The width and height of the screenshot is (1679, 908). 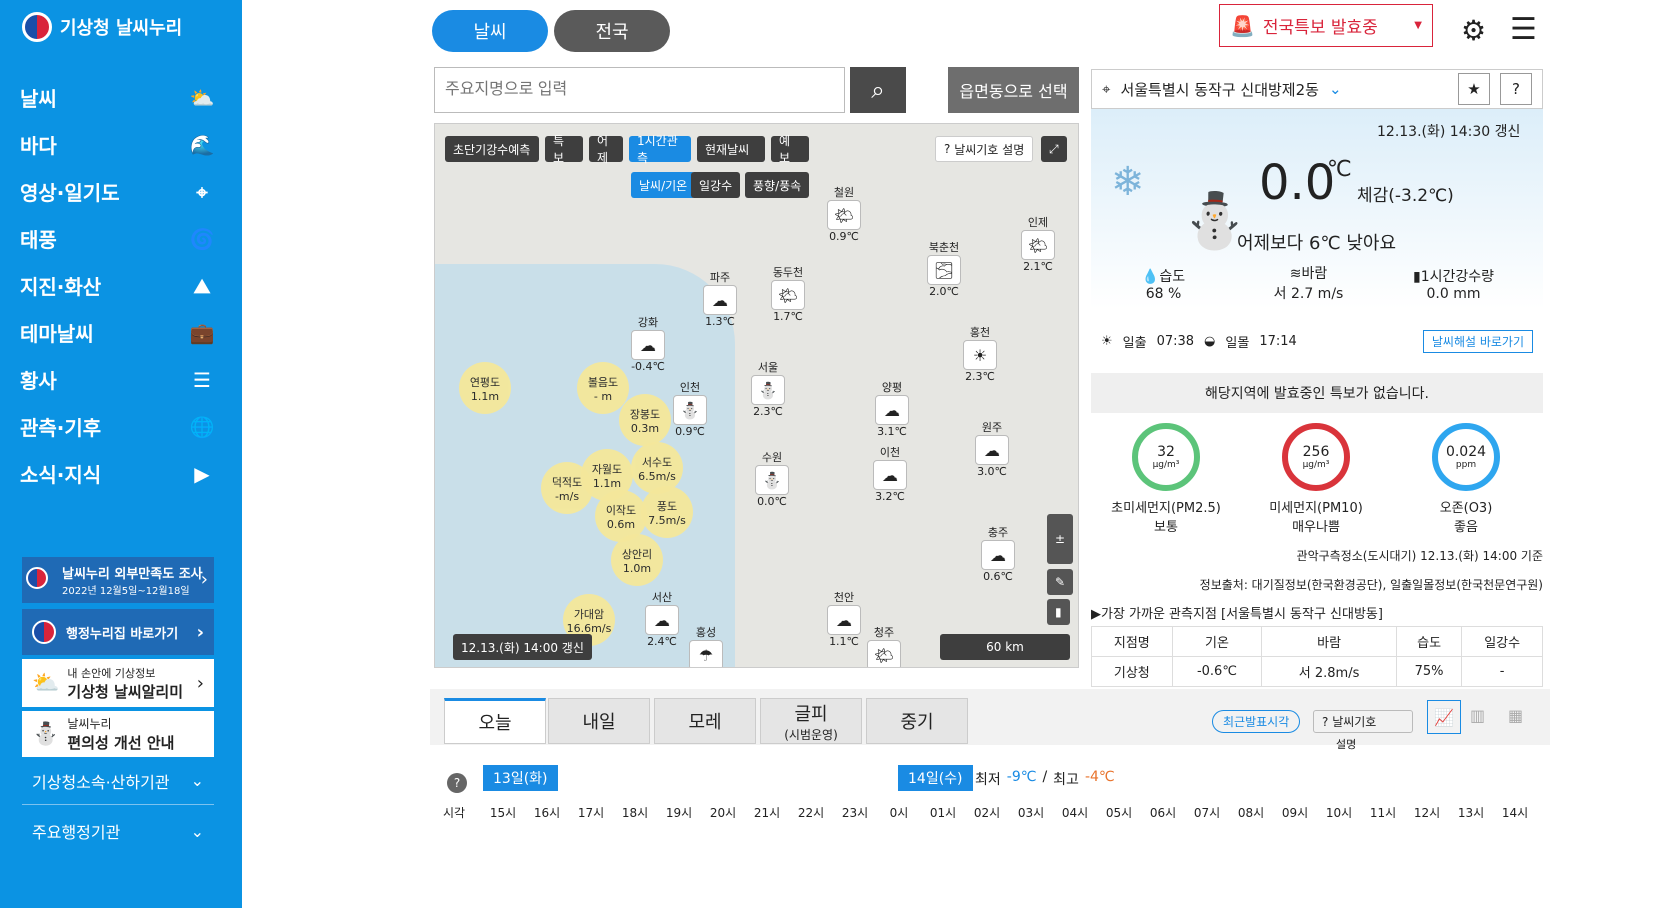 I want to click on hour-label: 10시, so click(x=1339, y=813).